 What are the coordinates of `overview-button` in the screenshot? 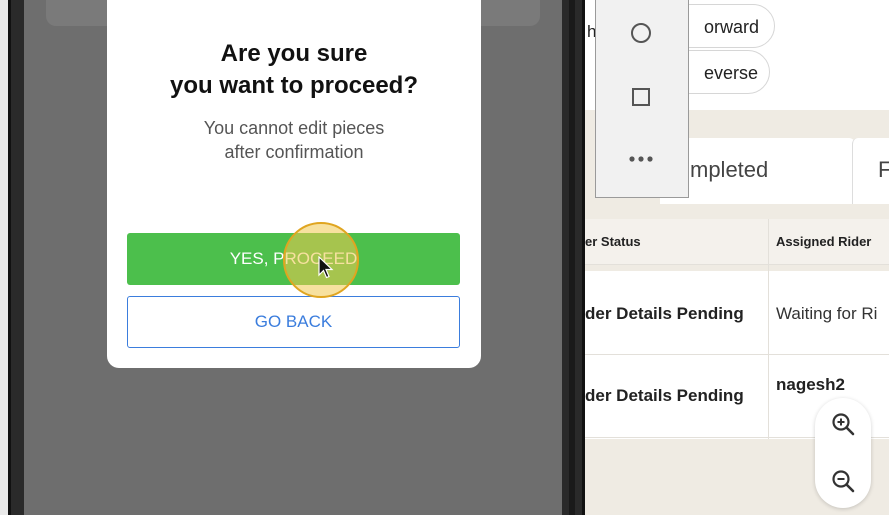 It's located at (641, 97).